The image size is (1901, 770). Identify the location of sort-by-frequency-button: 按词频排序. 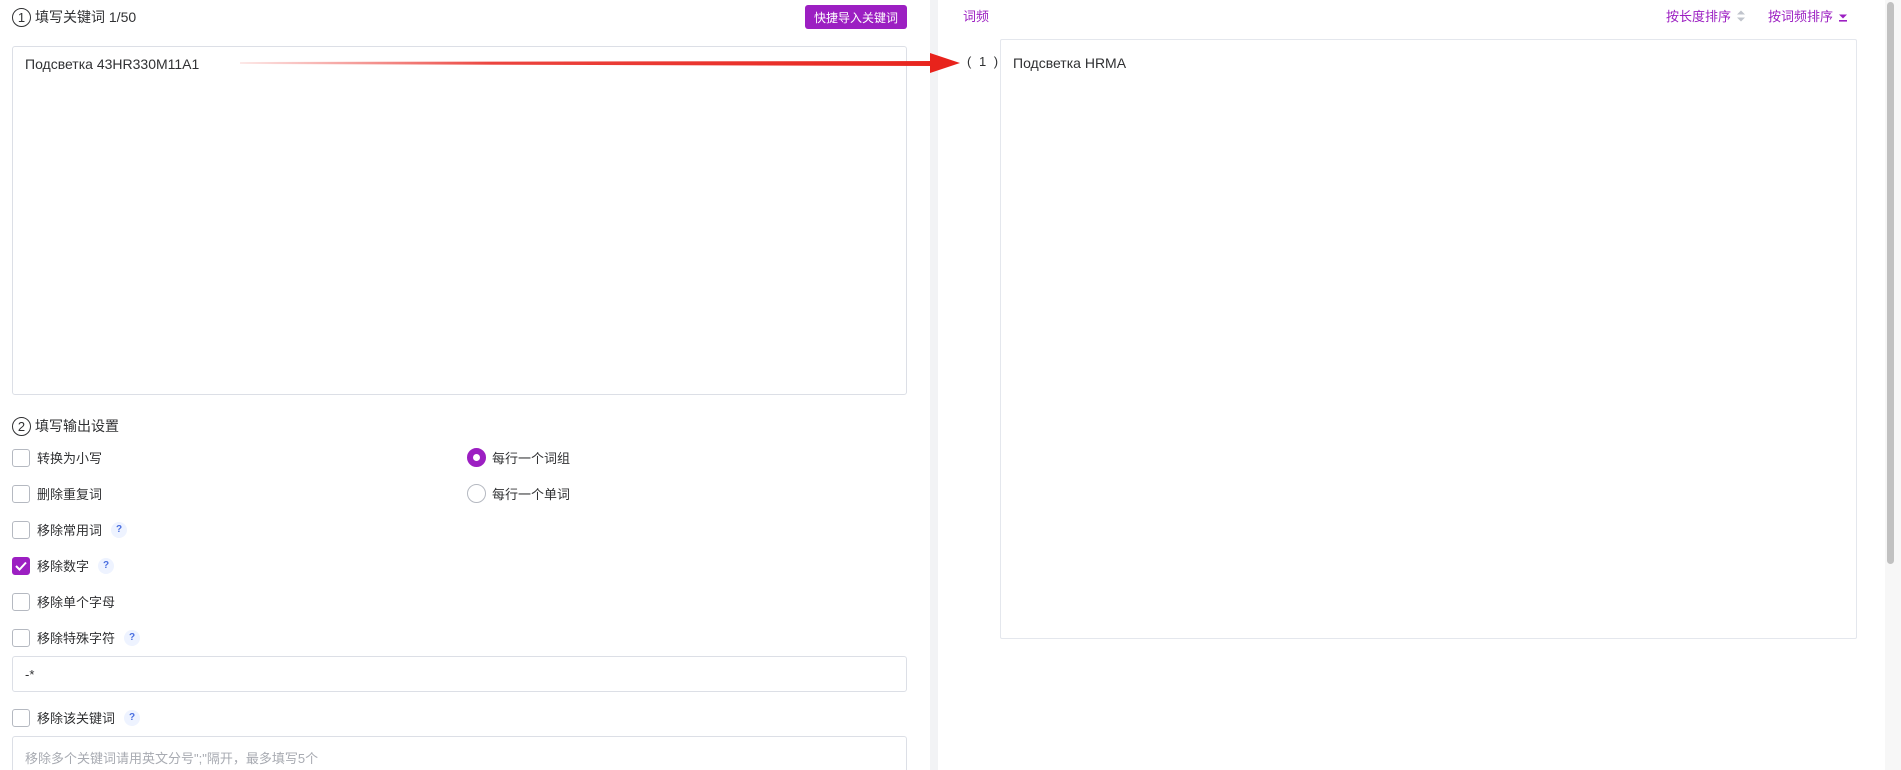
(1808, 15).